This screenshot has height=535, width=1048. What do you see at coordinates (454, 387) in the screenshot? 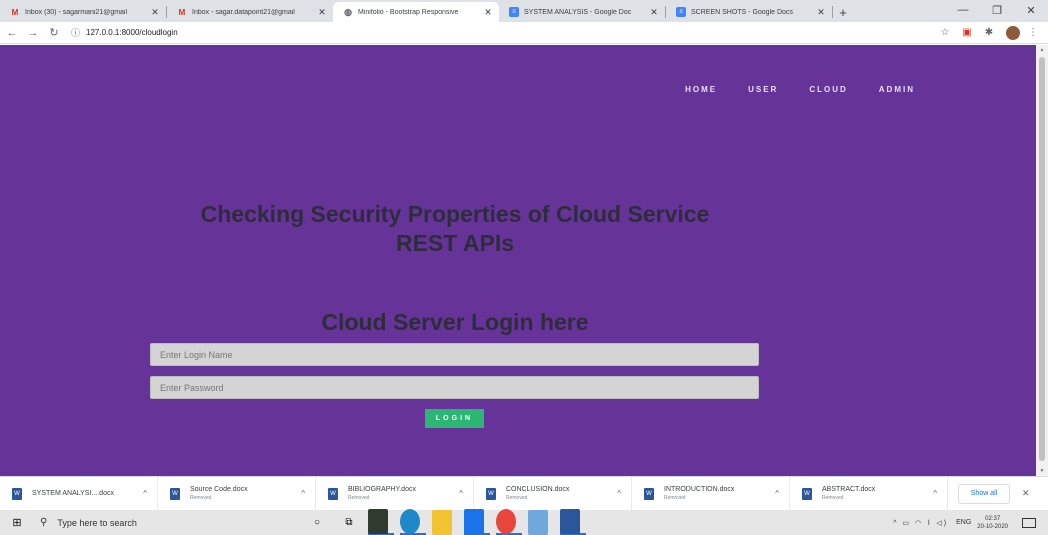
I see `password-input` at bounding box center [454, 387].